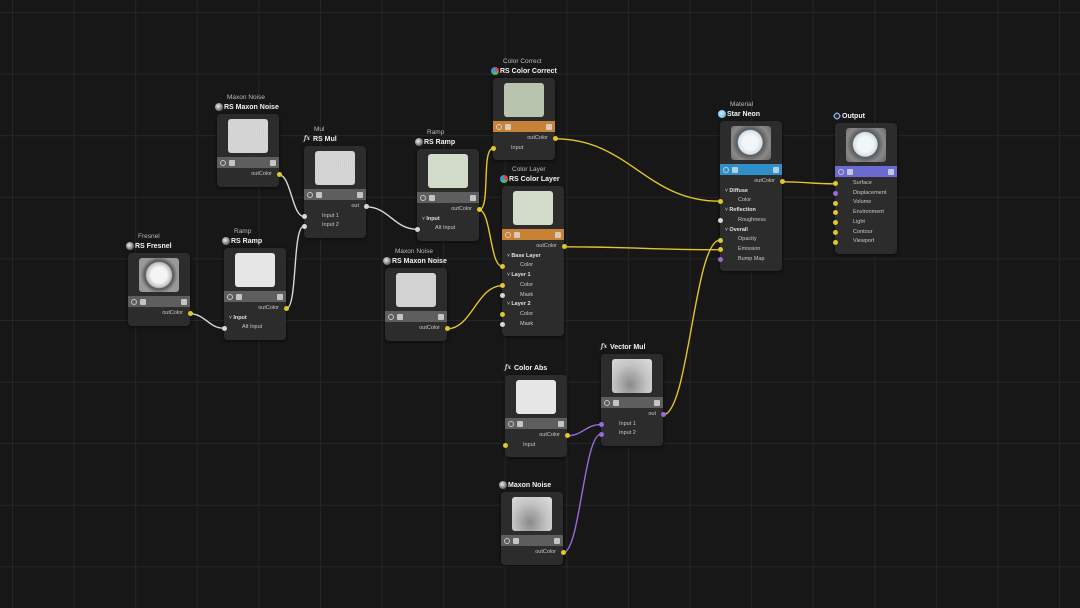 Image resolution: width=1080 pixels, height=608 pixels. I want to click on node-mul: Mul ƒx RS Mul out Input 1 Input 2, so click(335, 182).